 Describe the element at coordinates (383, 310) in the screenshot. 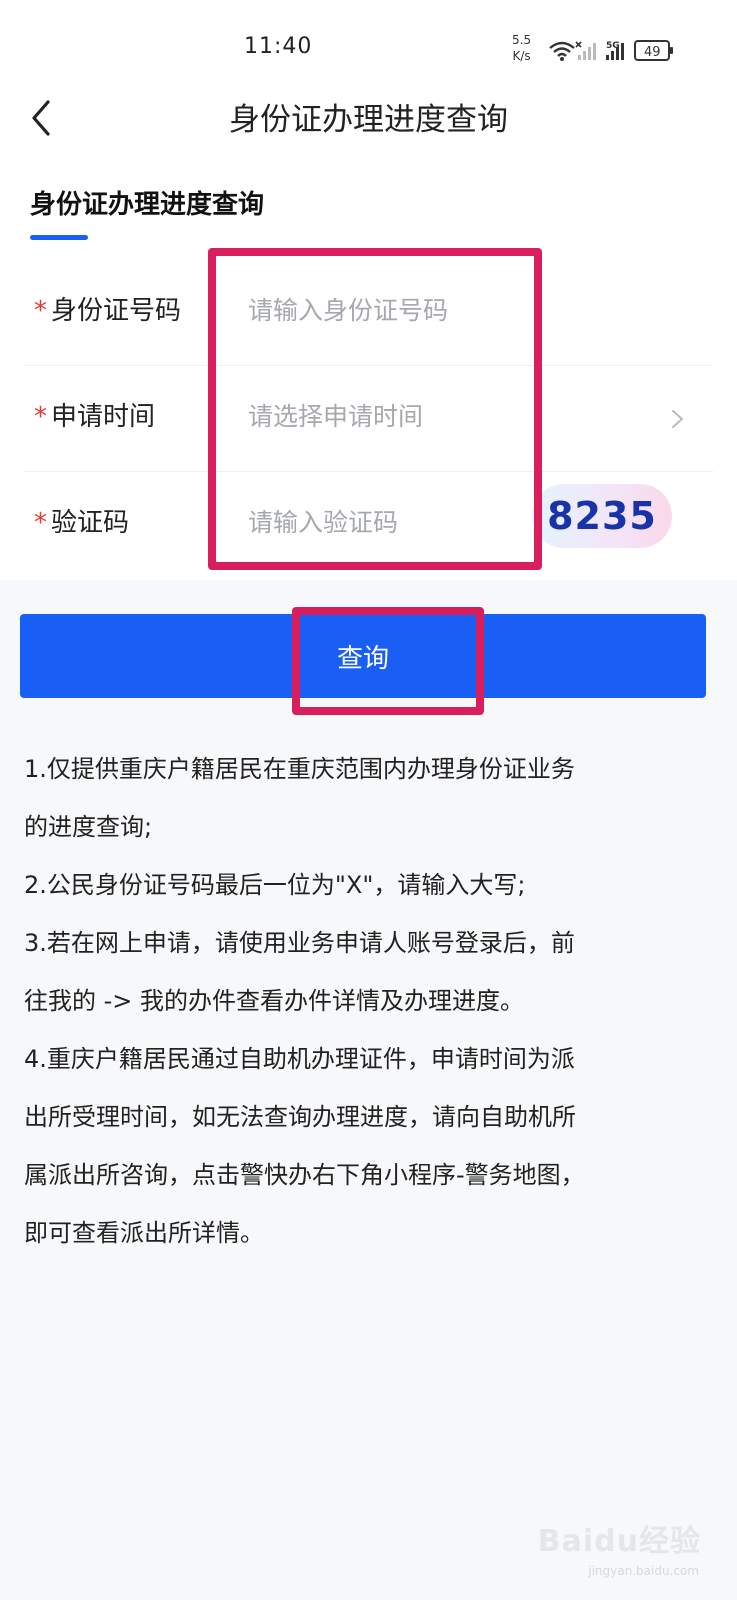

I see `id-number-input` at that location.